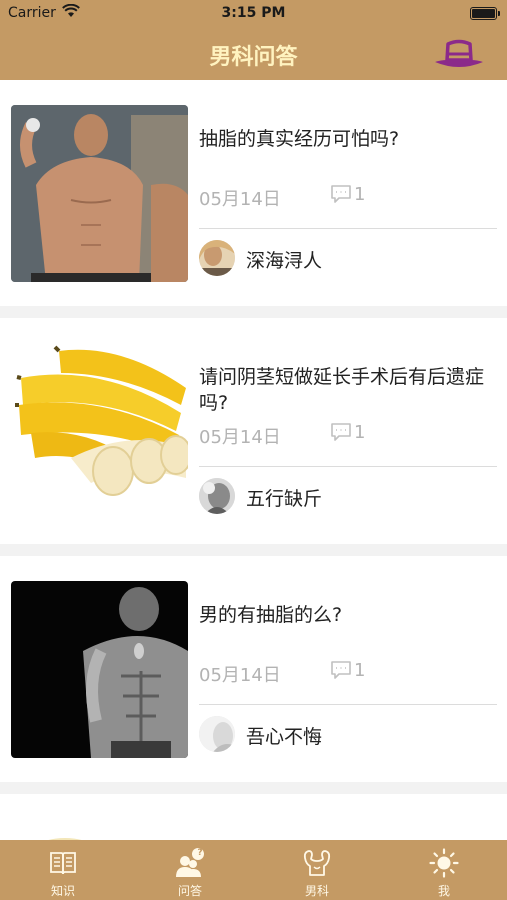  I want to click on hat-icon, so click(459, 54).